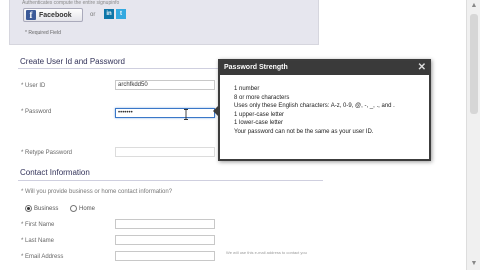 The image size is (480, 270). Describe the element at coordinates (170, 180) in the screenshot. I see `section-divider` at that location.